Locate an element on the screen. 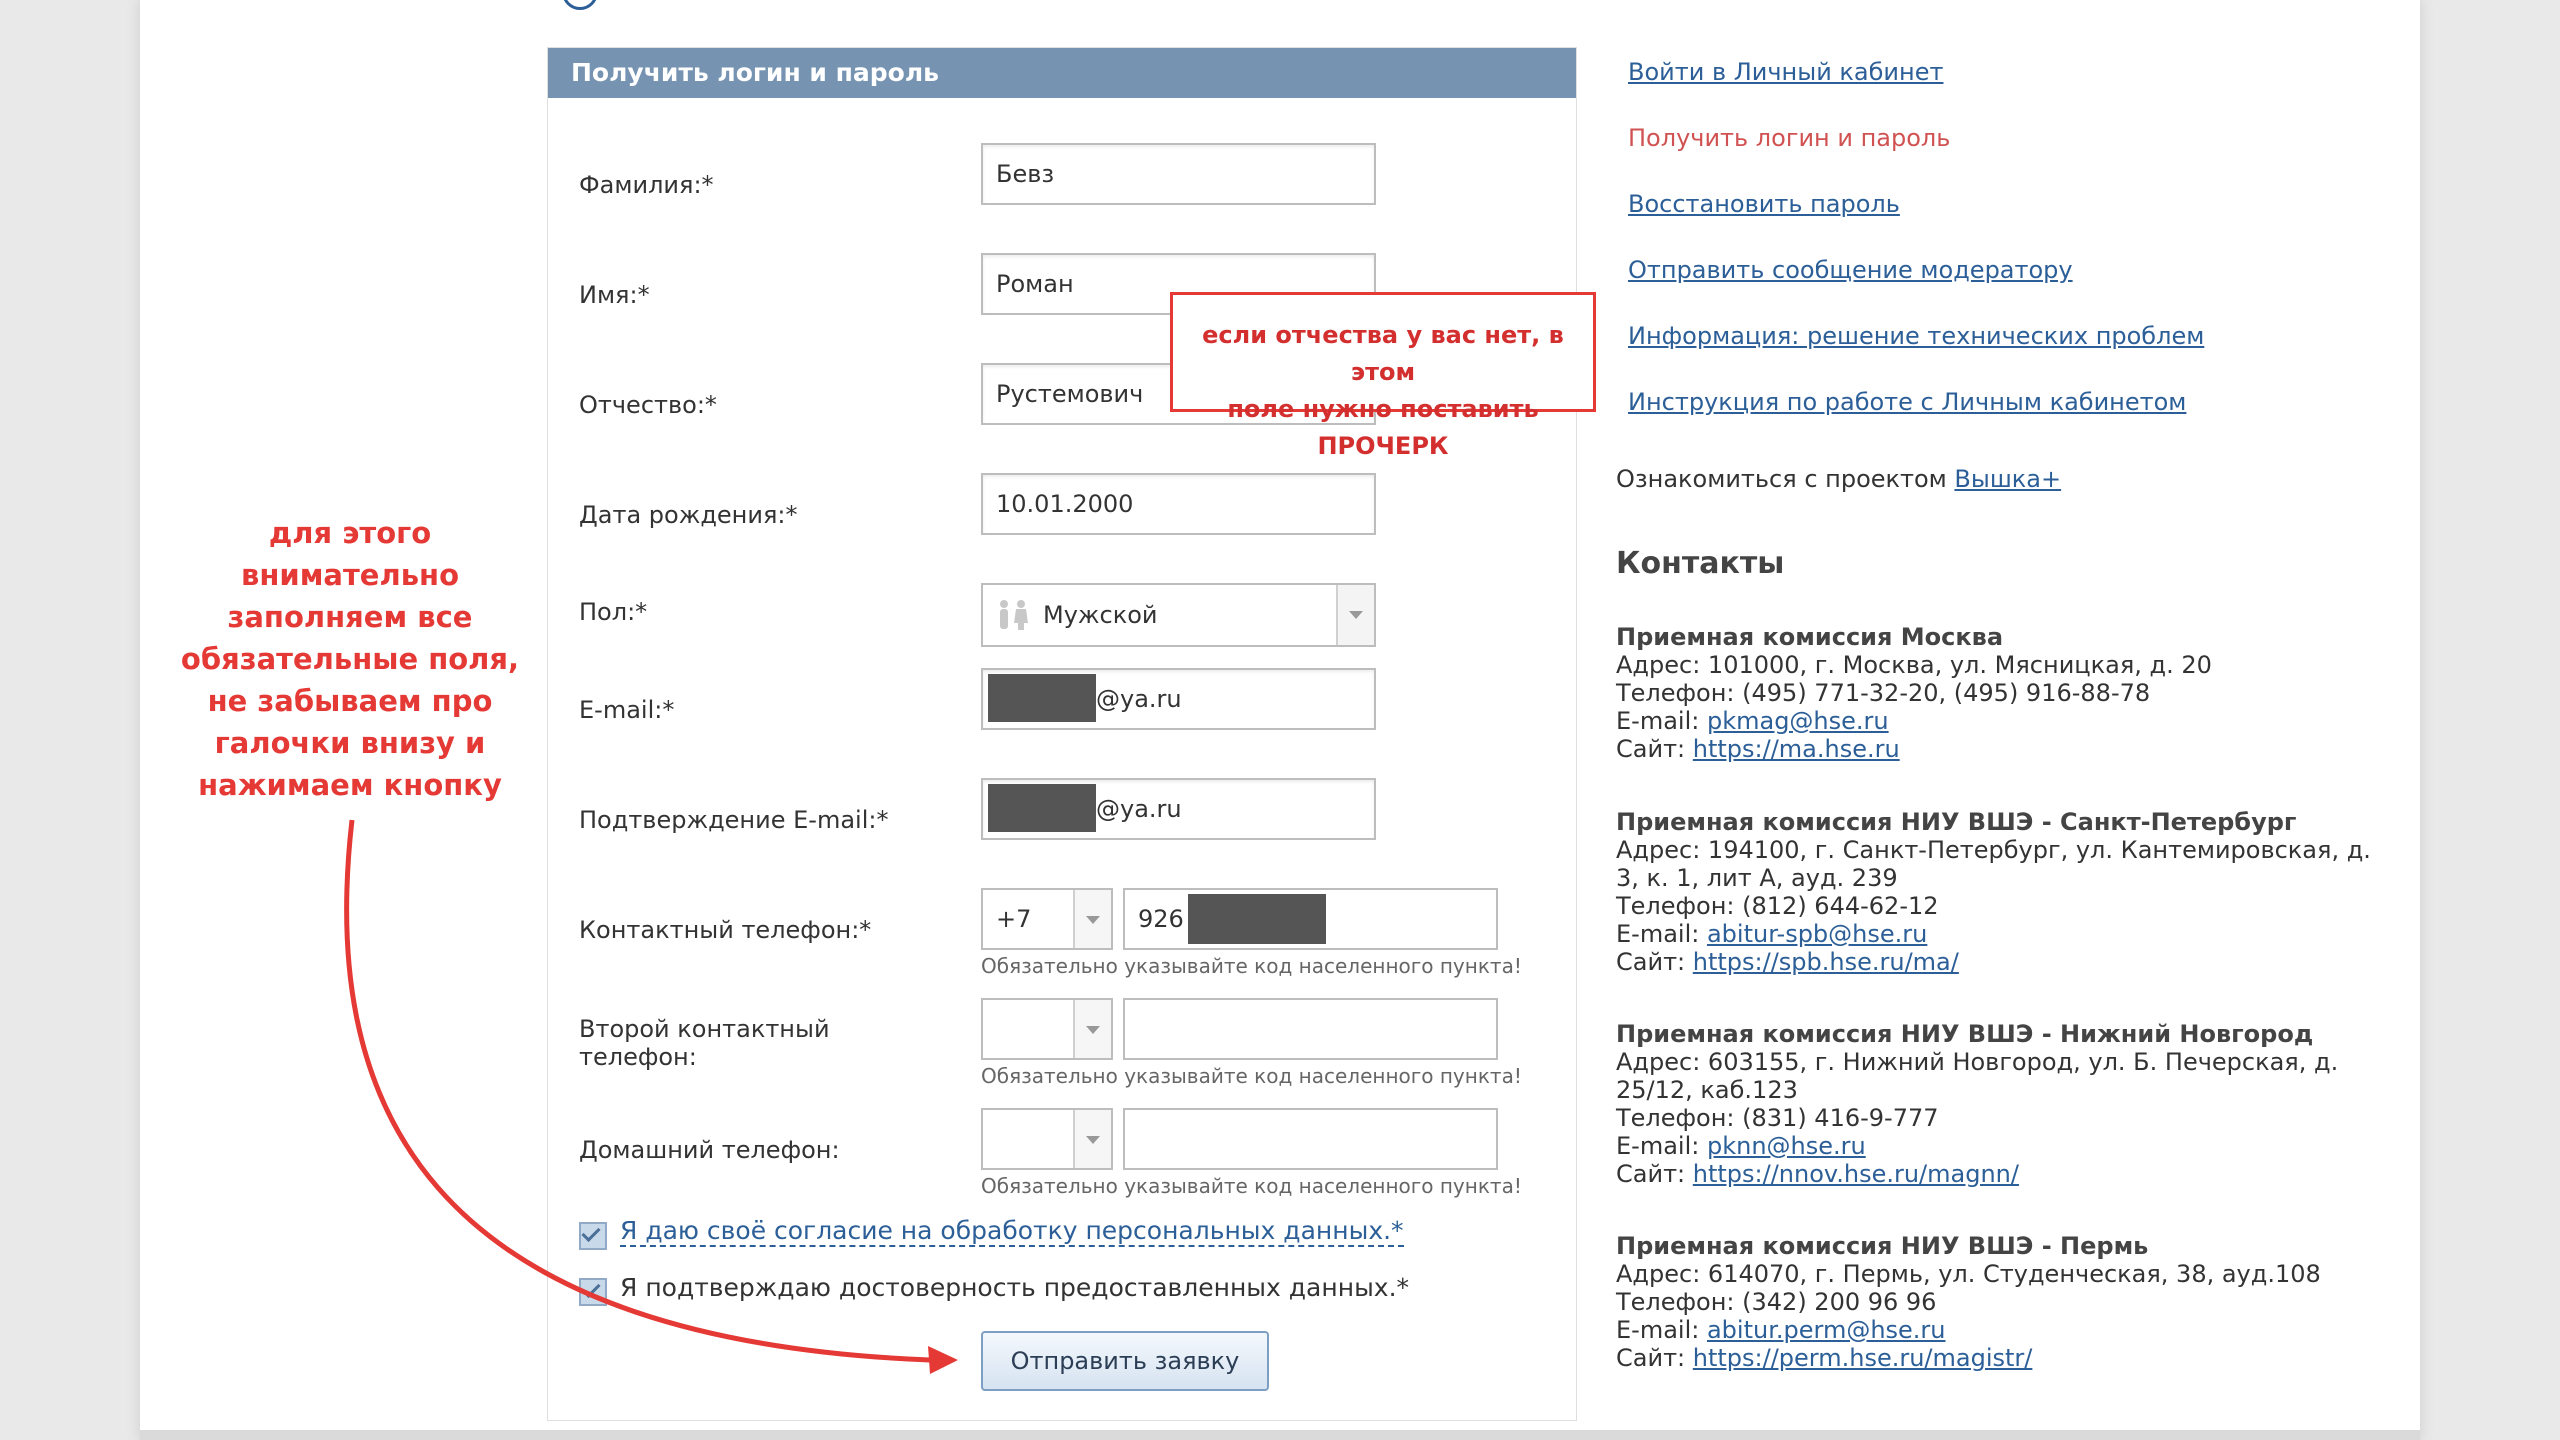 The width and height of the screenshot is (2560, 1440). sidebar-link-get-credentials: Получить логин и пароль is located at coordinates (1789, 138).